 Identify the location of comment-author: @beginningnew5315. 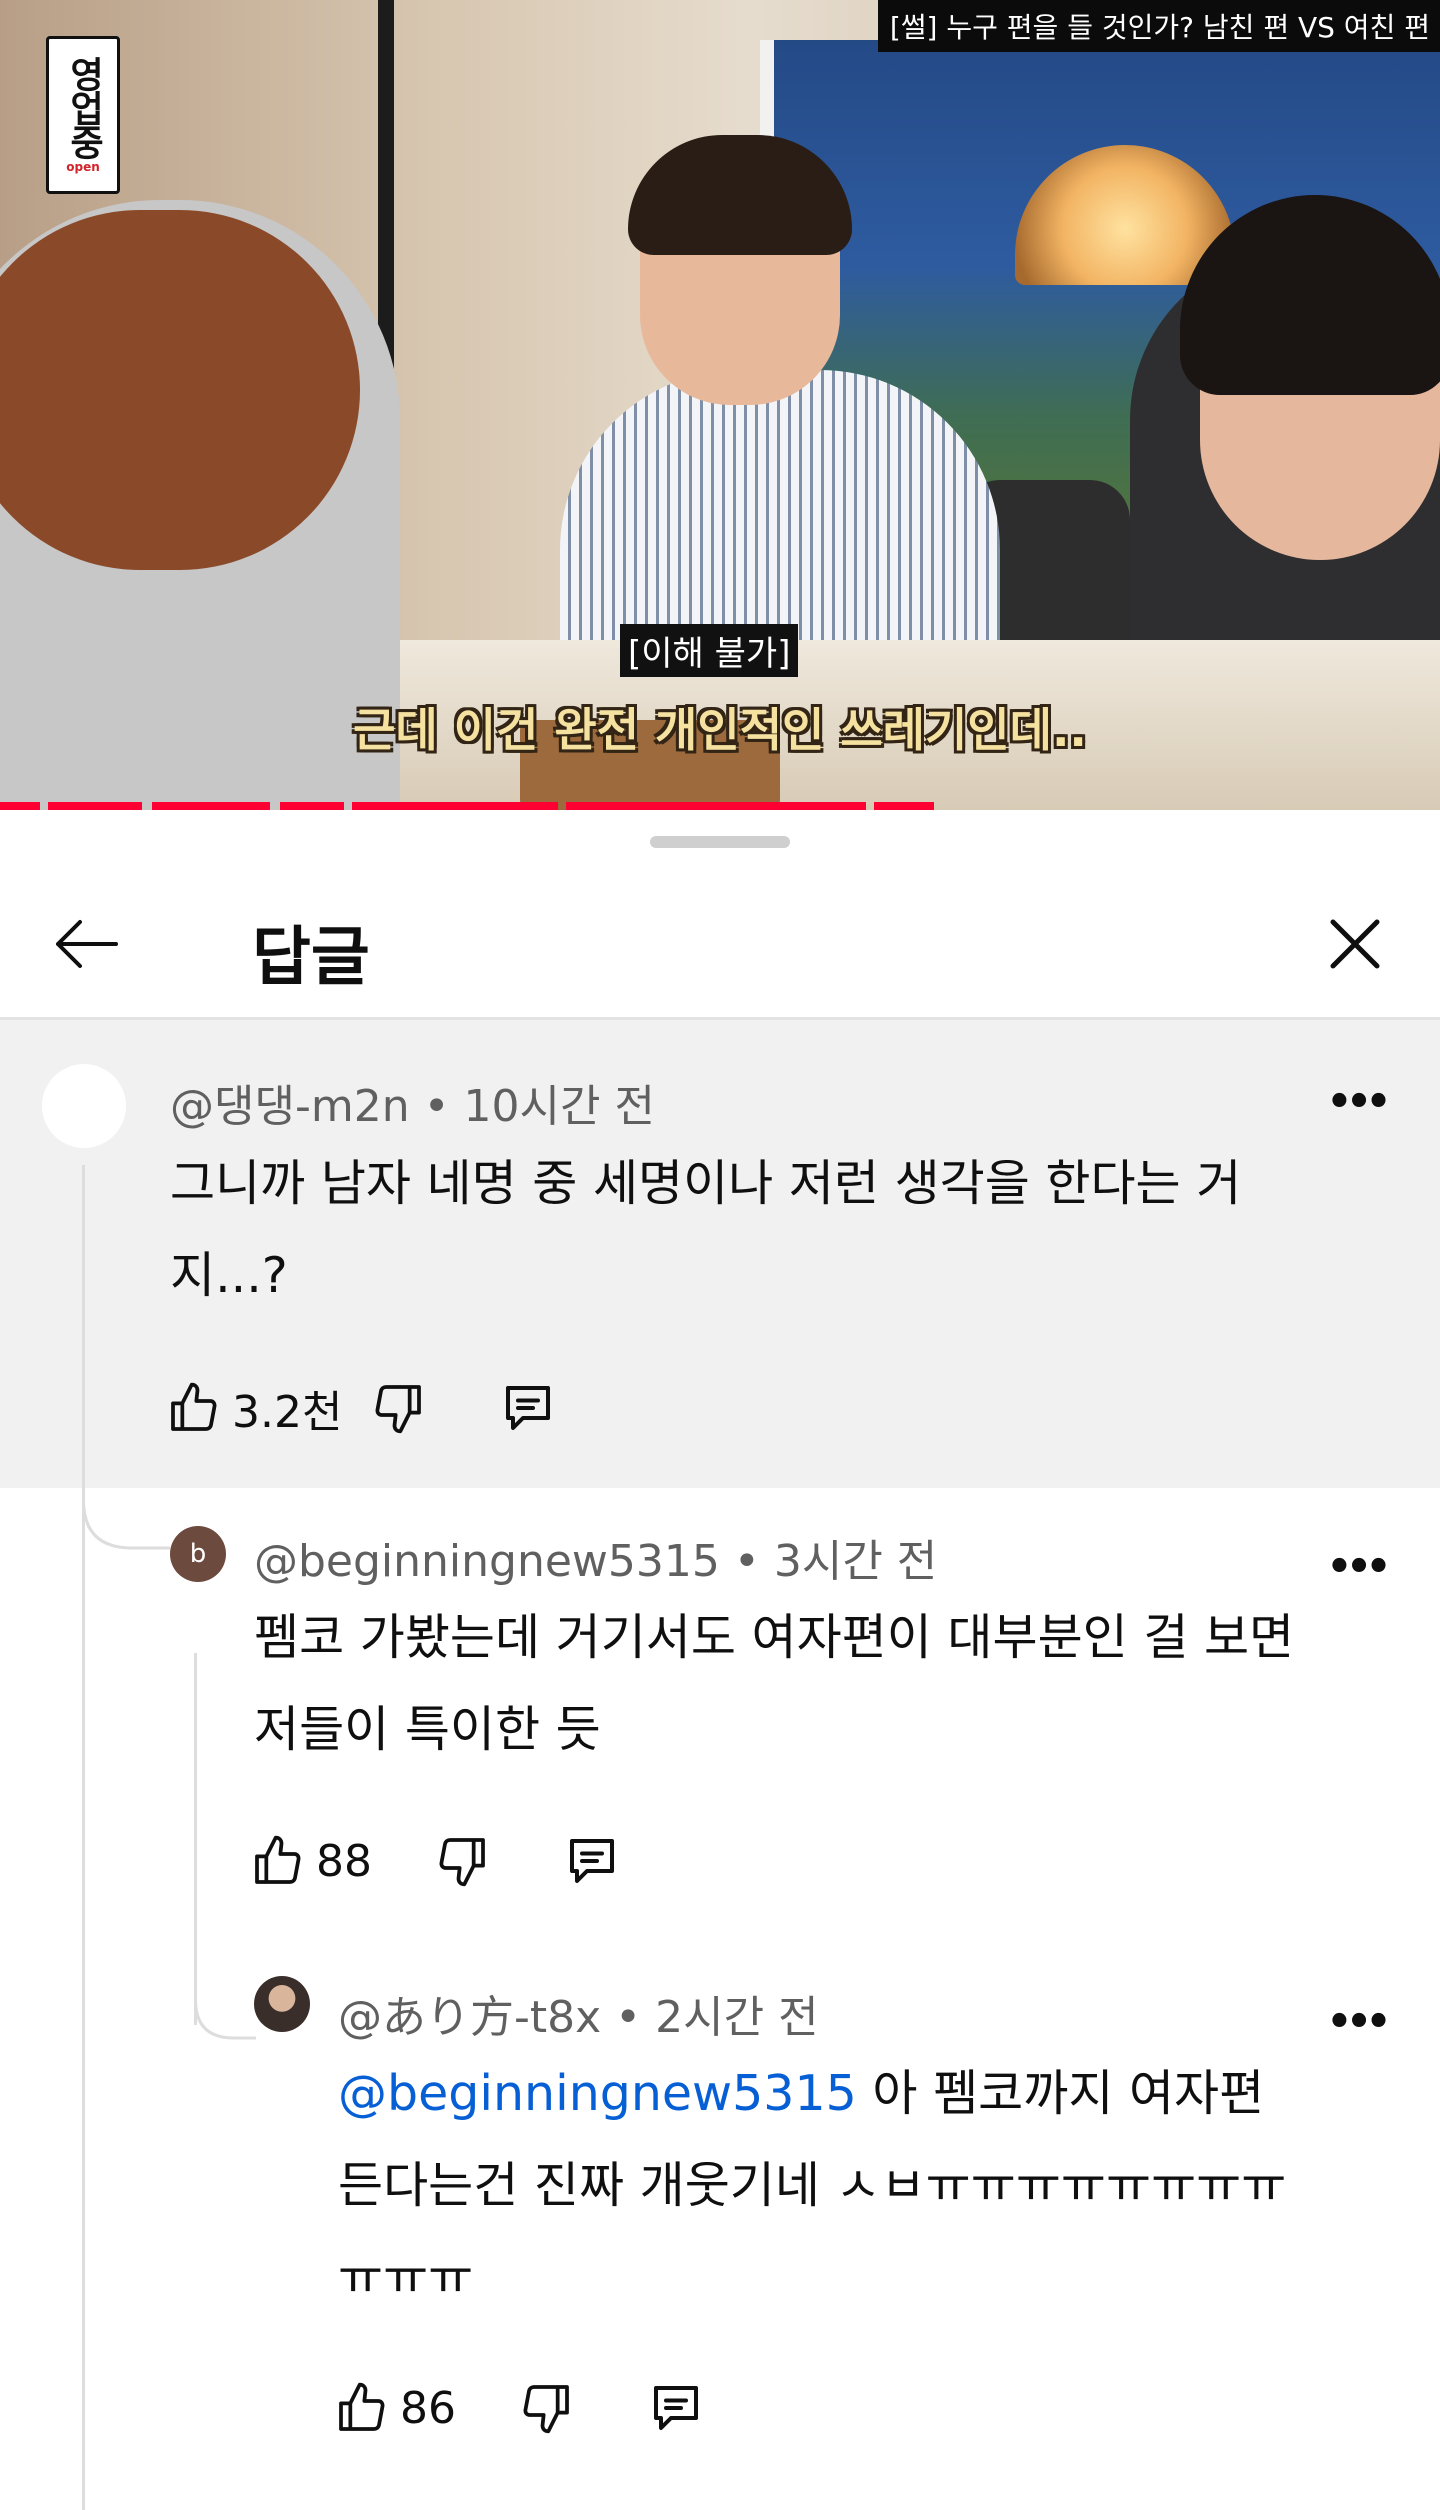
(487, 1561).